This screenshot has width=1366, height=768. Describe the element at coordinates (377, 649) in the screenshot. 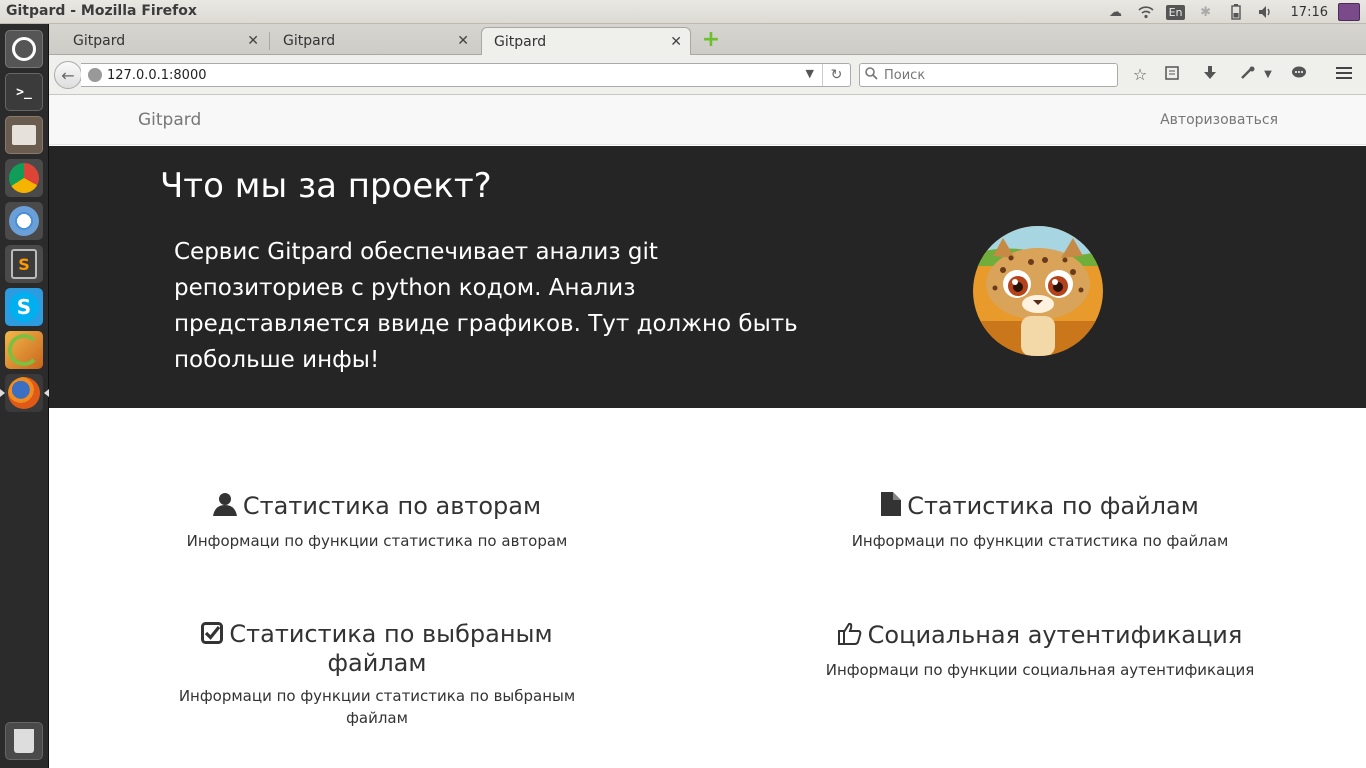

I see `feature-title: Статистика по выбраным файлам` at that location.